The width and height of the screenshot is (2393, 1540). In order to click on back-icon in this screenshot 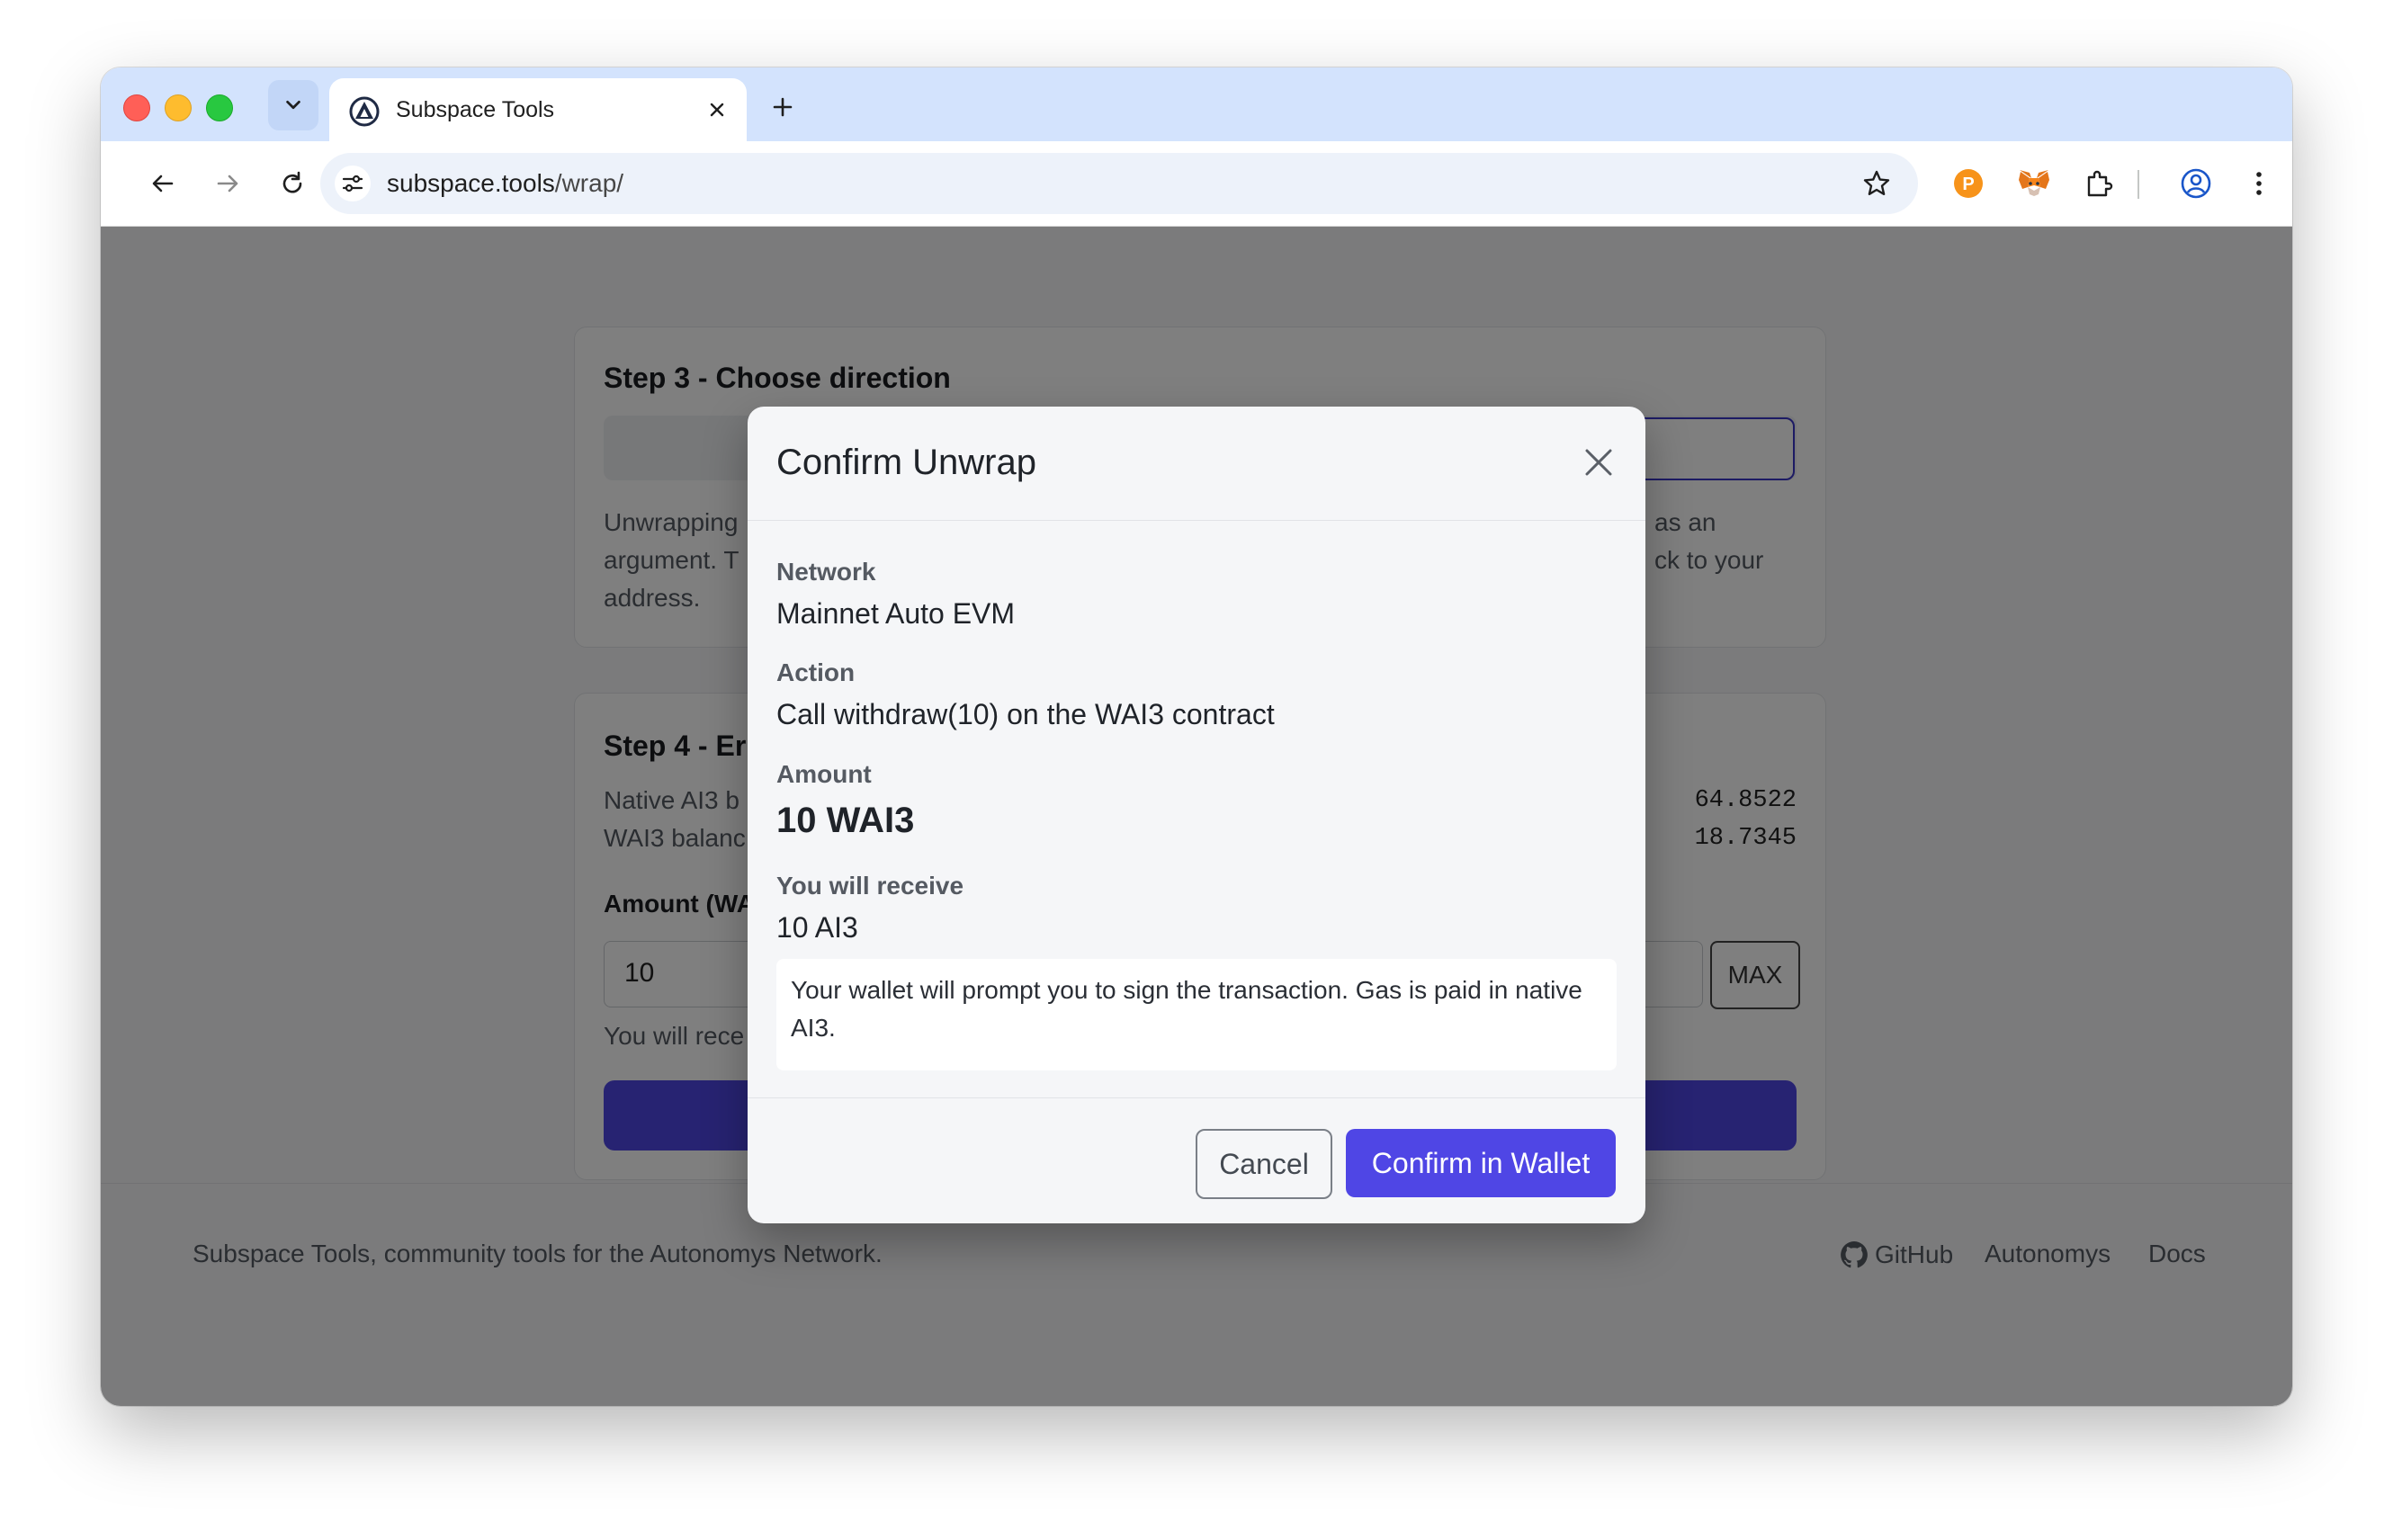, I will do `click(163, 183)`.